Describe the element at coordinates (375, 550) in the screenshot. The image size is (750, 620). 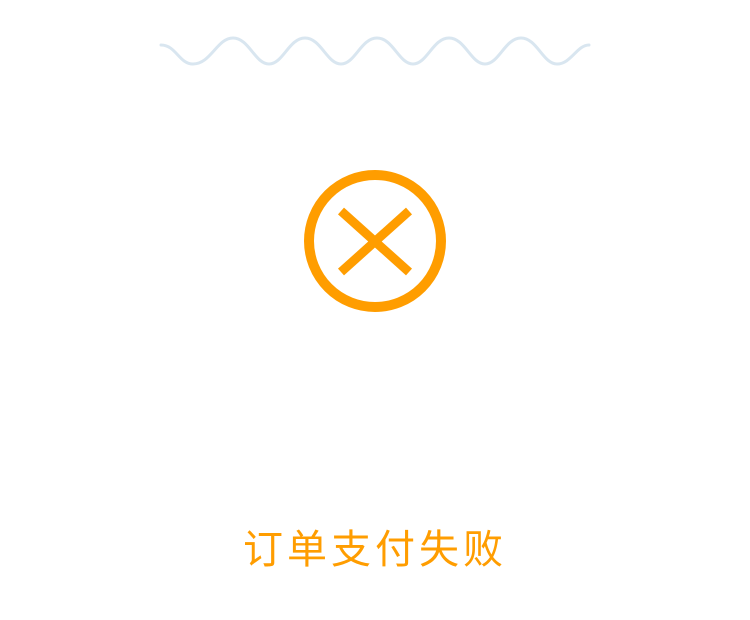
I see `payment-status-text: 订单支付失败` at that location.